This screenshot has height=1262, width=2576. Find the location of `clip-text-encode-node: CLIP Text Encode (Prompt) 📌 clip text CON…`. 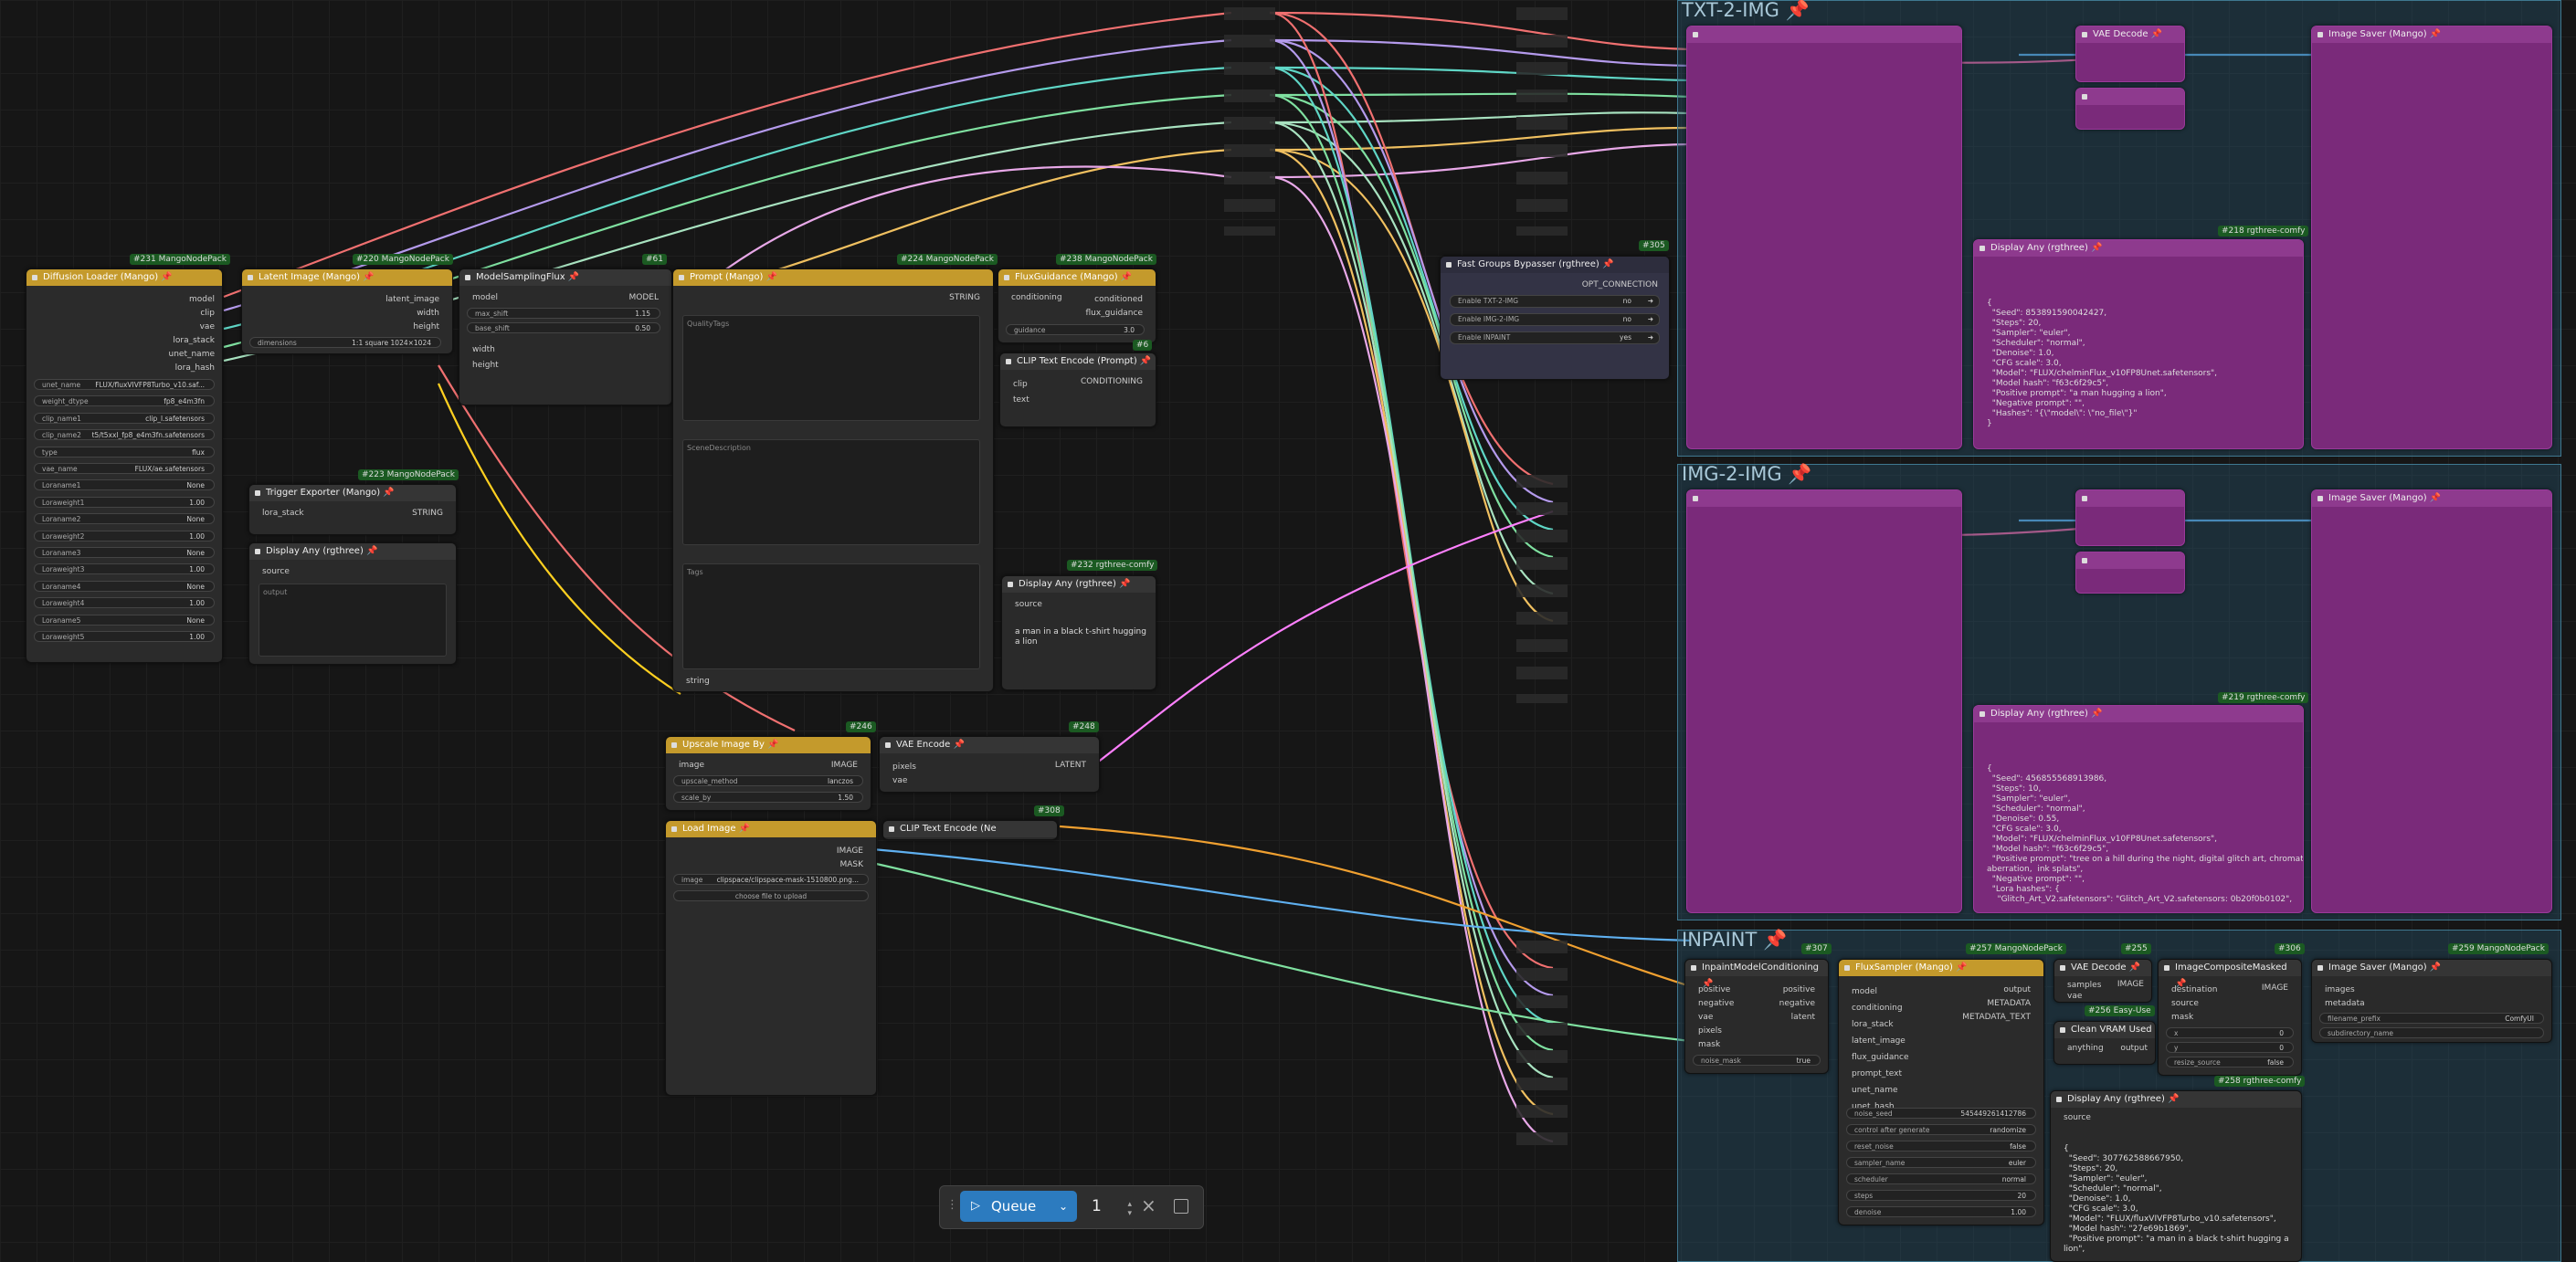

clip-text-encode-node: CLIP Text Encode (Prompt) 📌 clip text CON… is located at coordinates (1077, 389).